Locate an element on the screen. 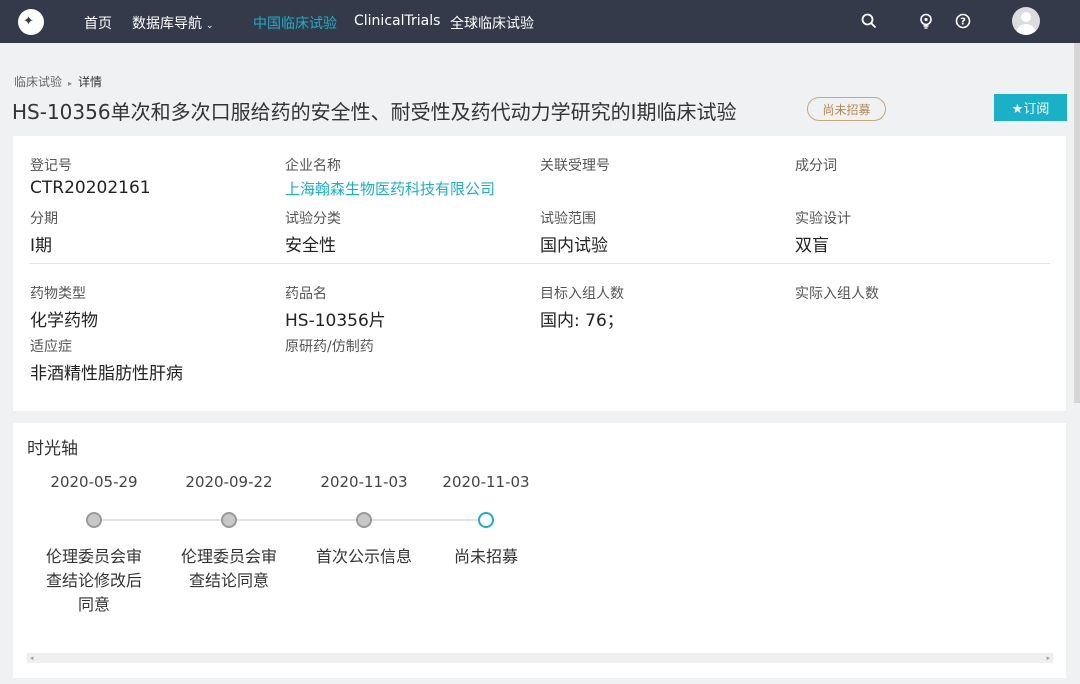 The width and height of the screenshot is (1080, 684). field-ingredient: 成分词 is located at coordinates (816, 166).